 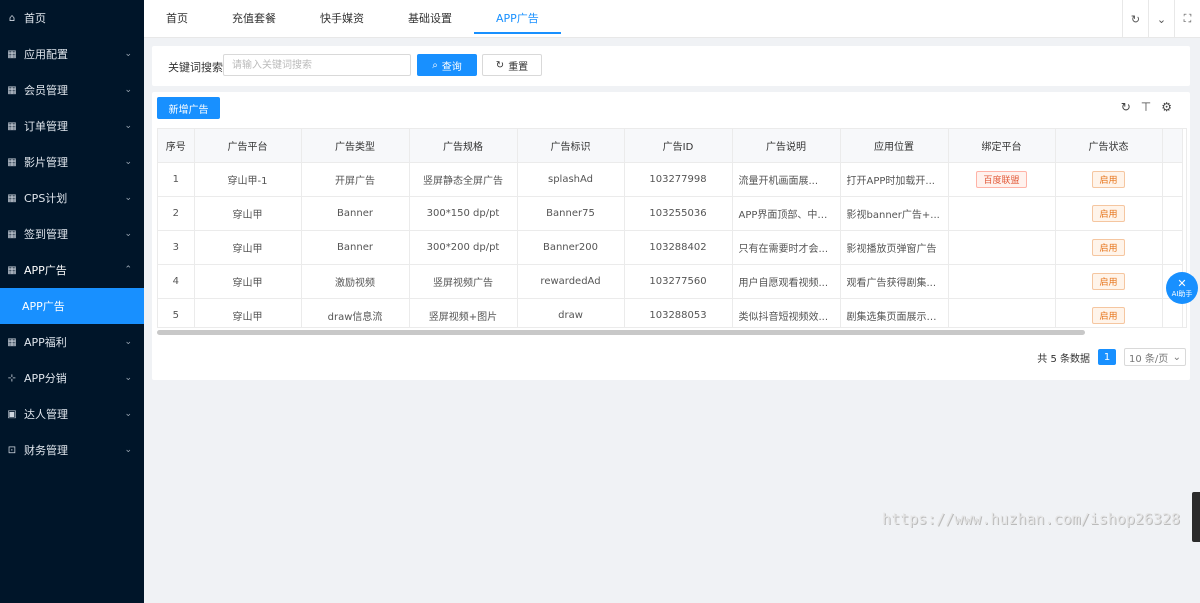 I want to click on status-badge: 启用, so click(x=1108, y=315).